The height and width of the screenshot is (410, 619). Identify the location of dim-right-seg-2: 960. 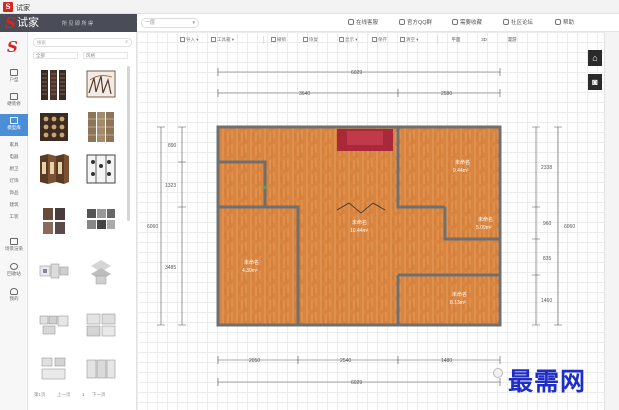
(547, 224).